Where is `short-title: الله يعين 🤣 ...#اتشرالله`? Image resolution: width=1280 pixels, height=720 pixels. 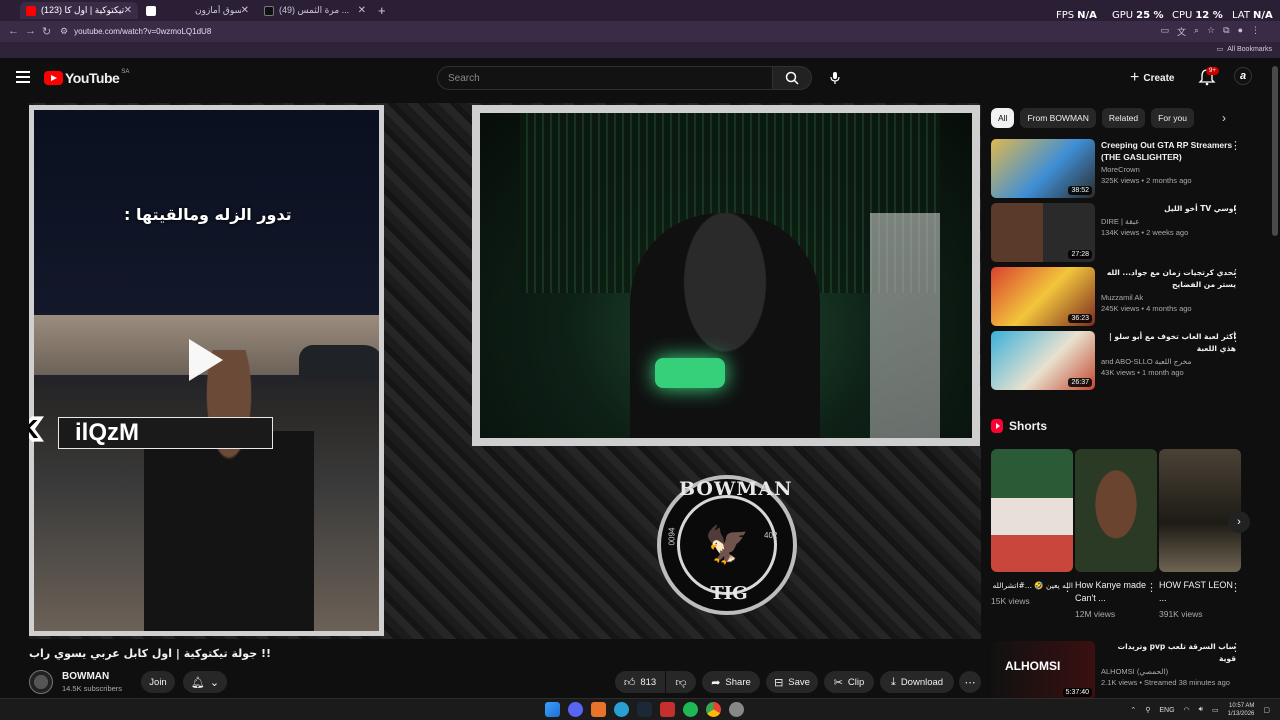 short-title: الله يعين 🤣 ...#اتشرالله is located at coordinates (1032, 585).